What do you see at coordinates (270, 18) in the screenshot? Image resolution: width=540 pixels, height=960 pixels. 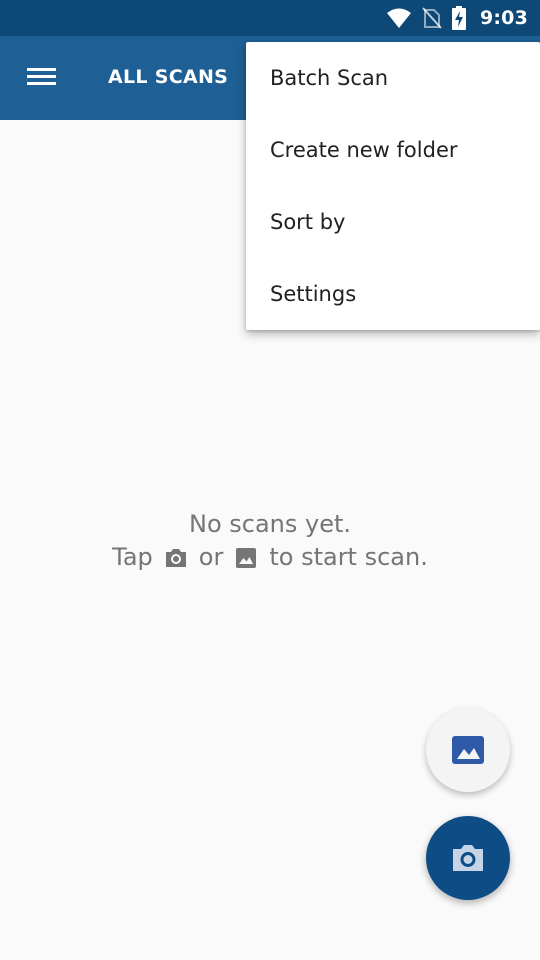 I see `status-bar: 9:03` at bounding box center [270, 18].